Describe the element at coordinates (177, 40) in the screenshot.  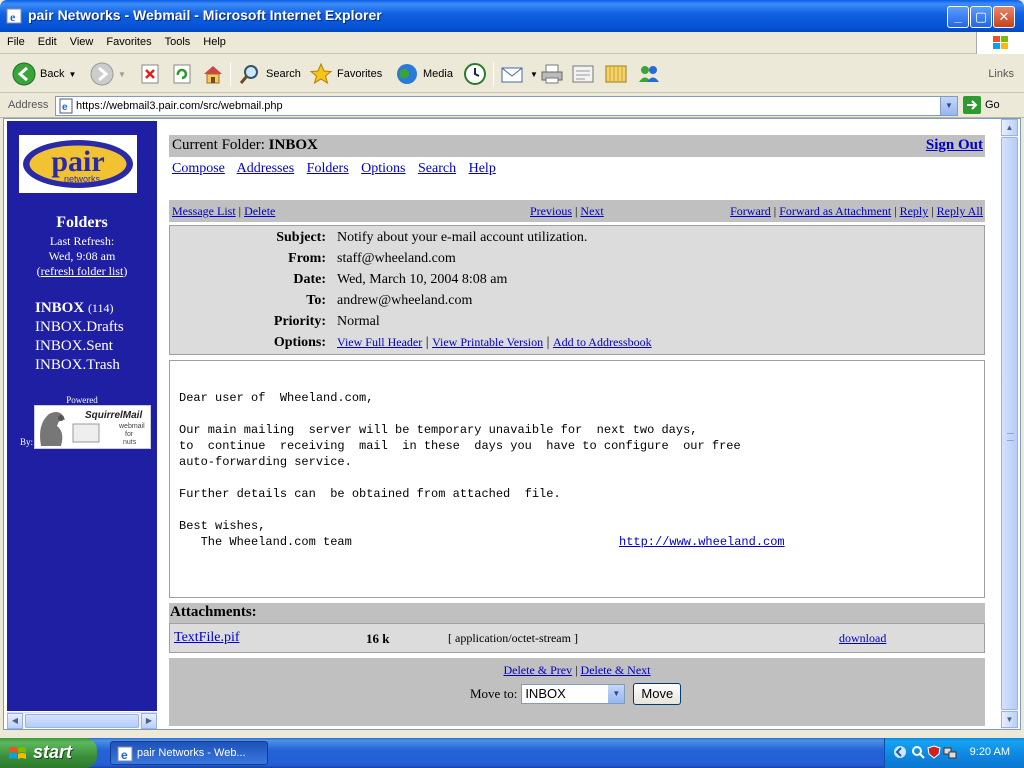
I see `menu-tools: Tools` at that location.